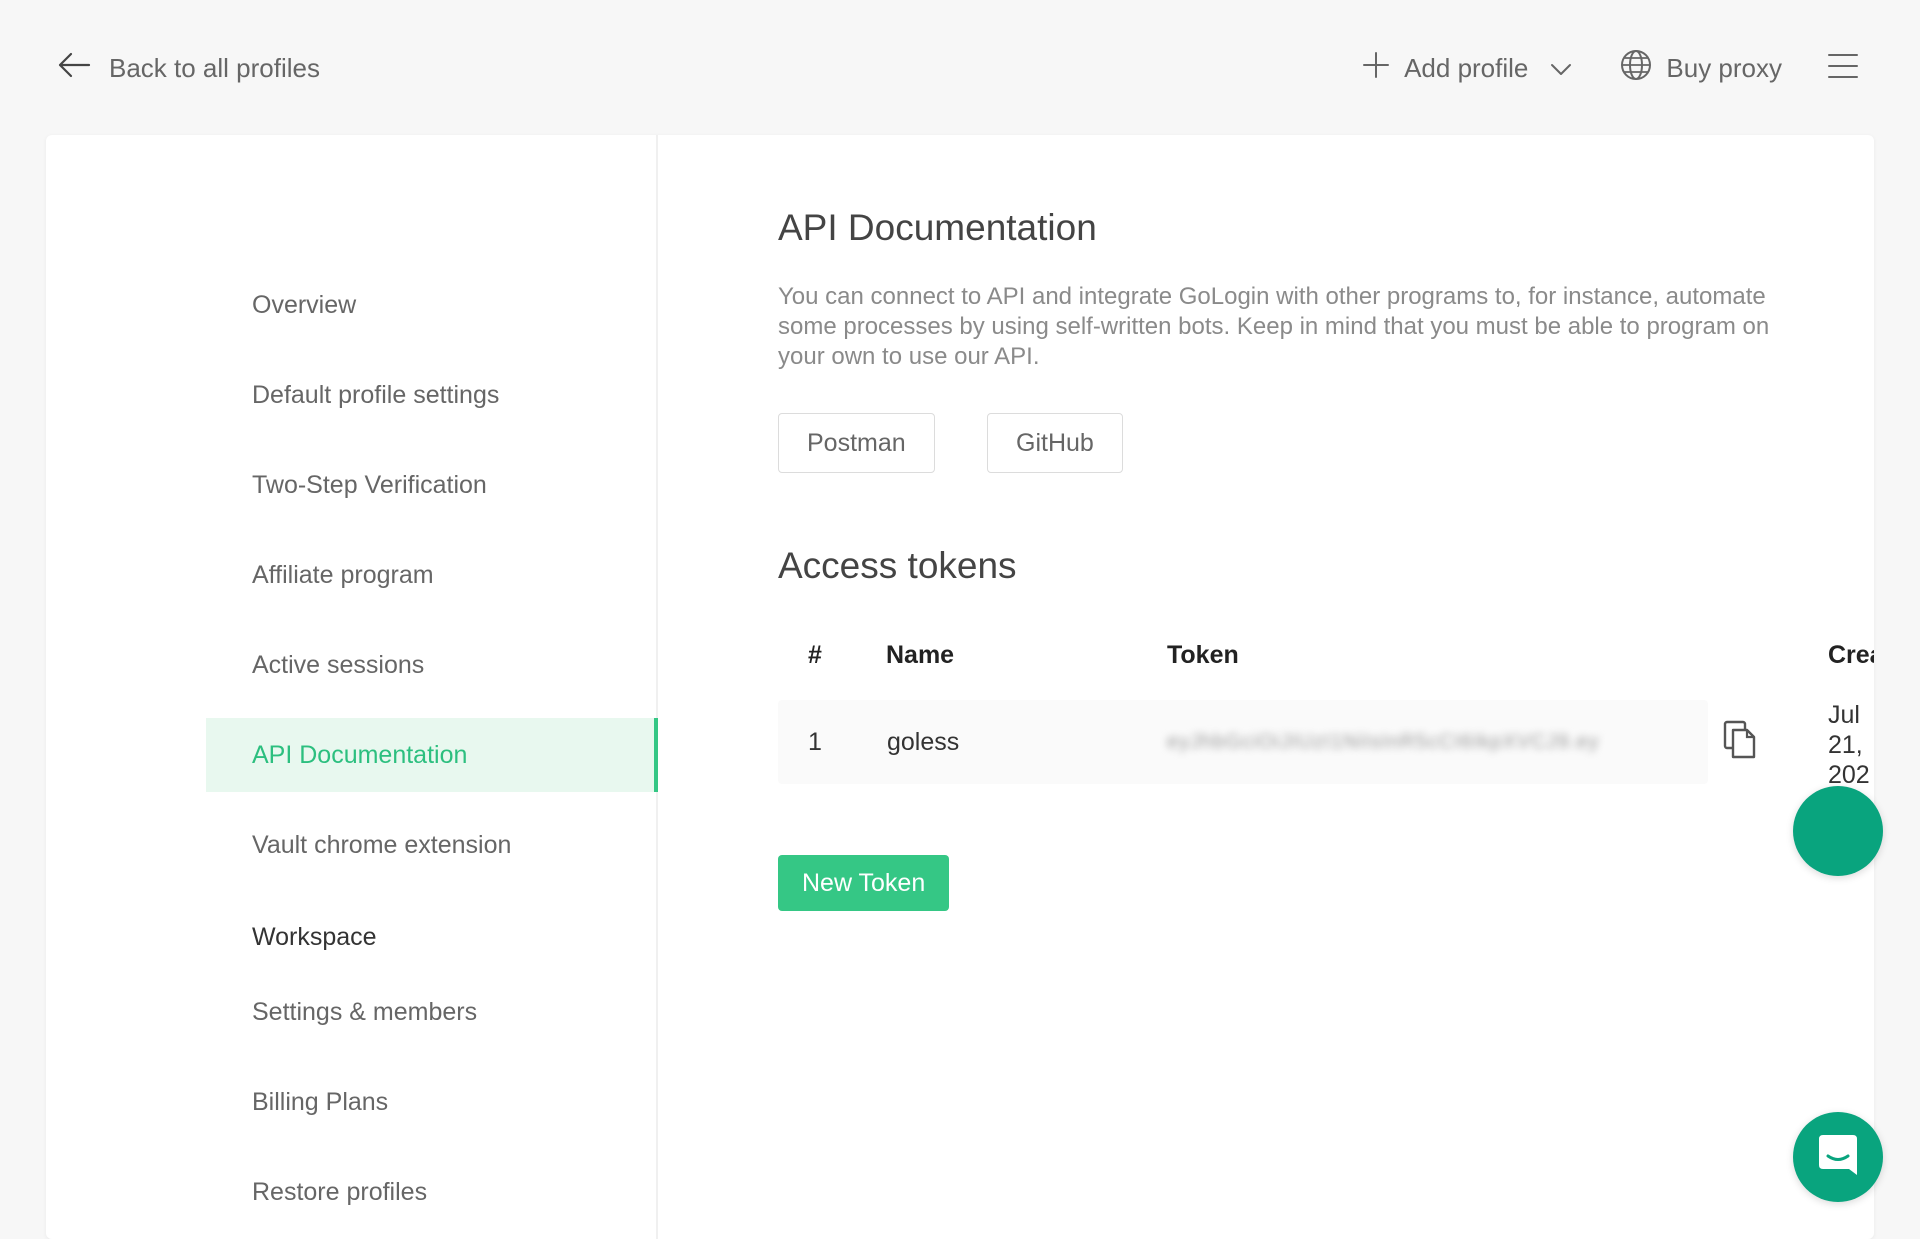 The image size is (1920, 1239). Describe the element at coordinates (1557, 68) in the screenshot. I see `chevron-down-icon` at that location.